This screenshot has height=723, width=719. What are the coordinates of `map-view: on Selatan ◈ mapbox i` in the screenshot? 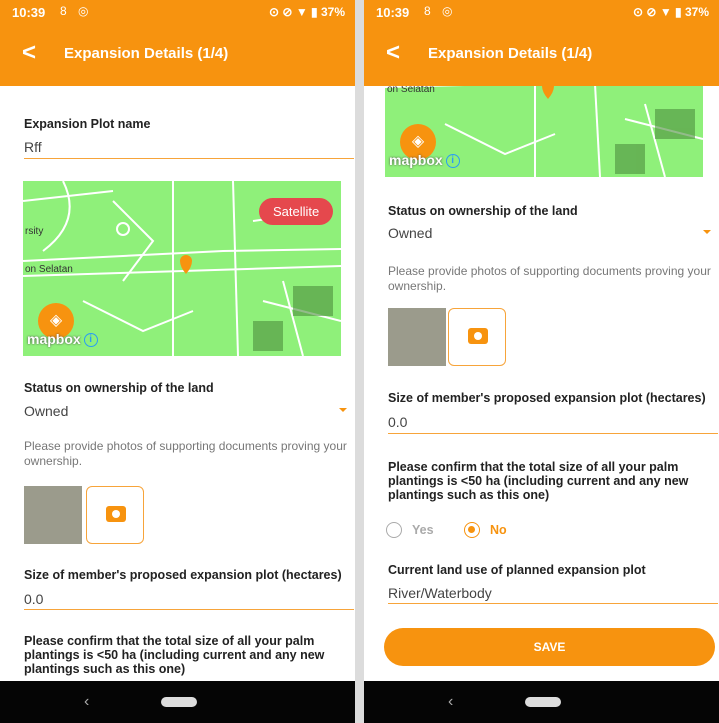 It's located at (544, 131).